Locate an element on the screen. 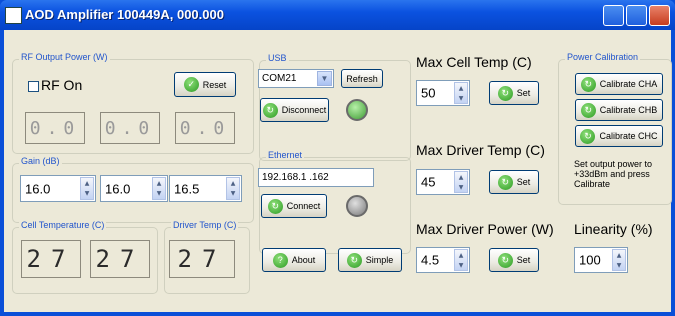 Image resolution: width=675 pixels, height=316 pixels. app-icon is located at coordinates (13, 15).